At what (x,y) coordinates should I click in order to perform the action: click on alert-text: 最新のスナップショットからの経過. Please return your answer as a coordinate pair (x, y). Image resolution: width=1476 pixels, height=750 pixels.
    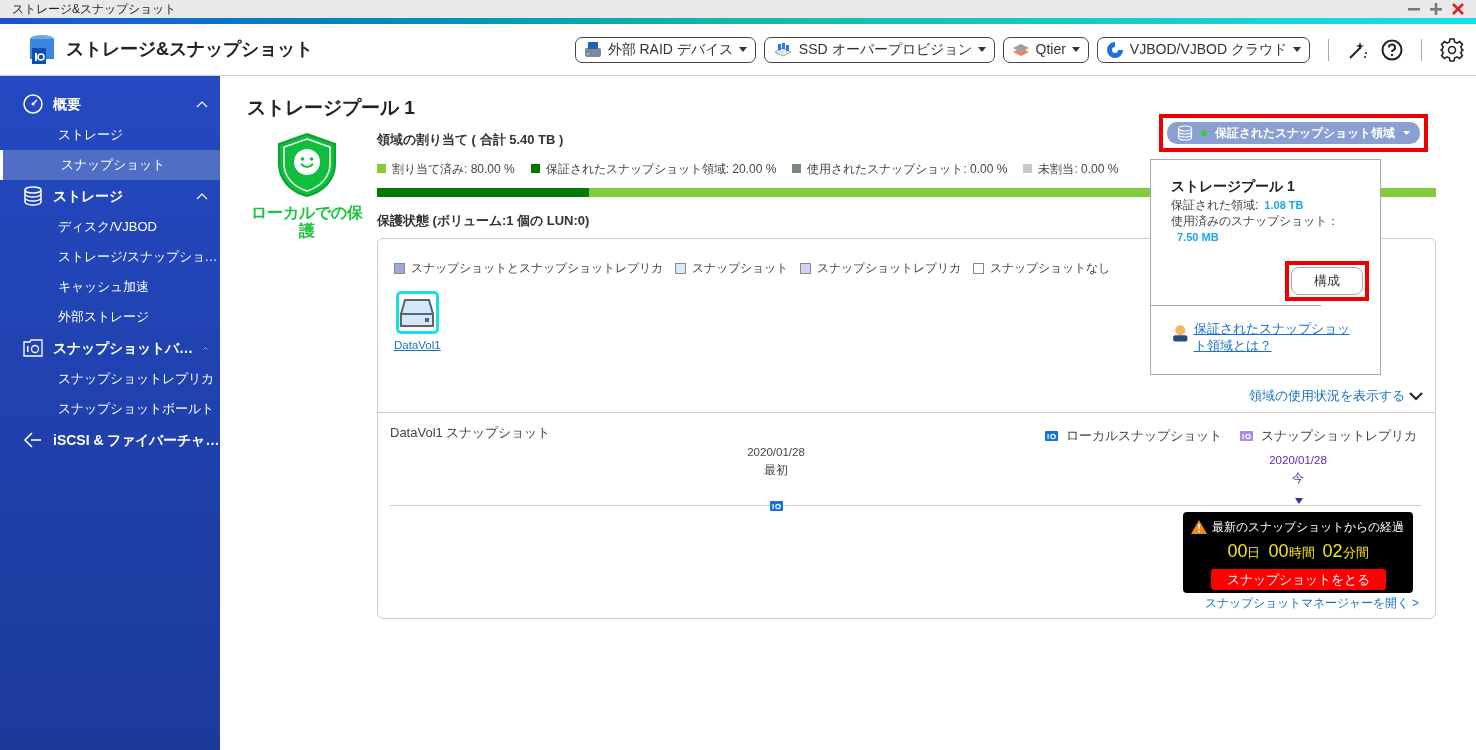
    Looking at the image, I should click on (1308, 527).